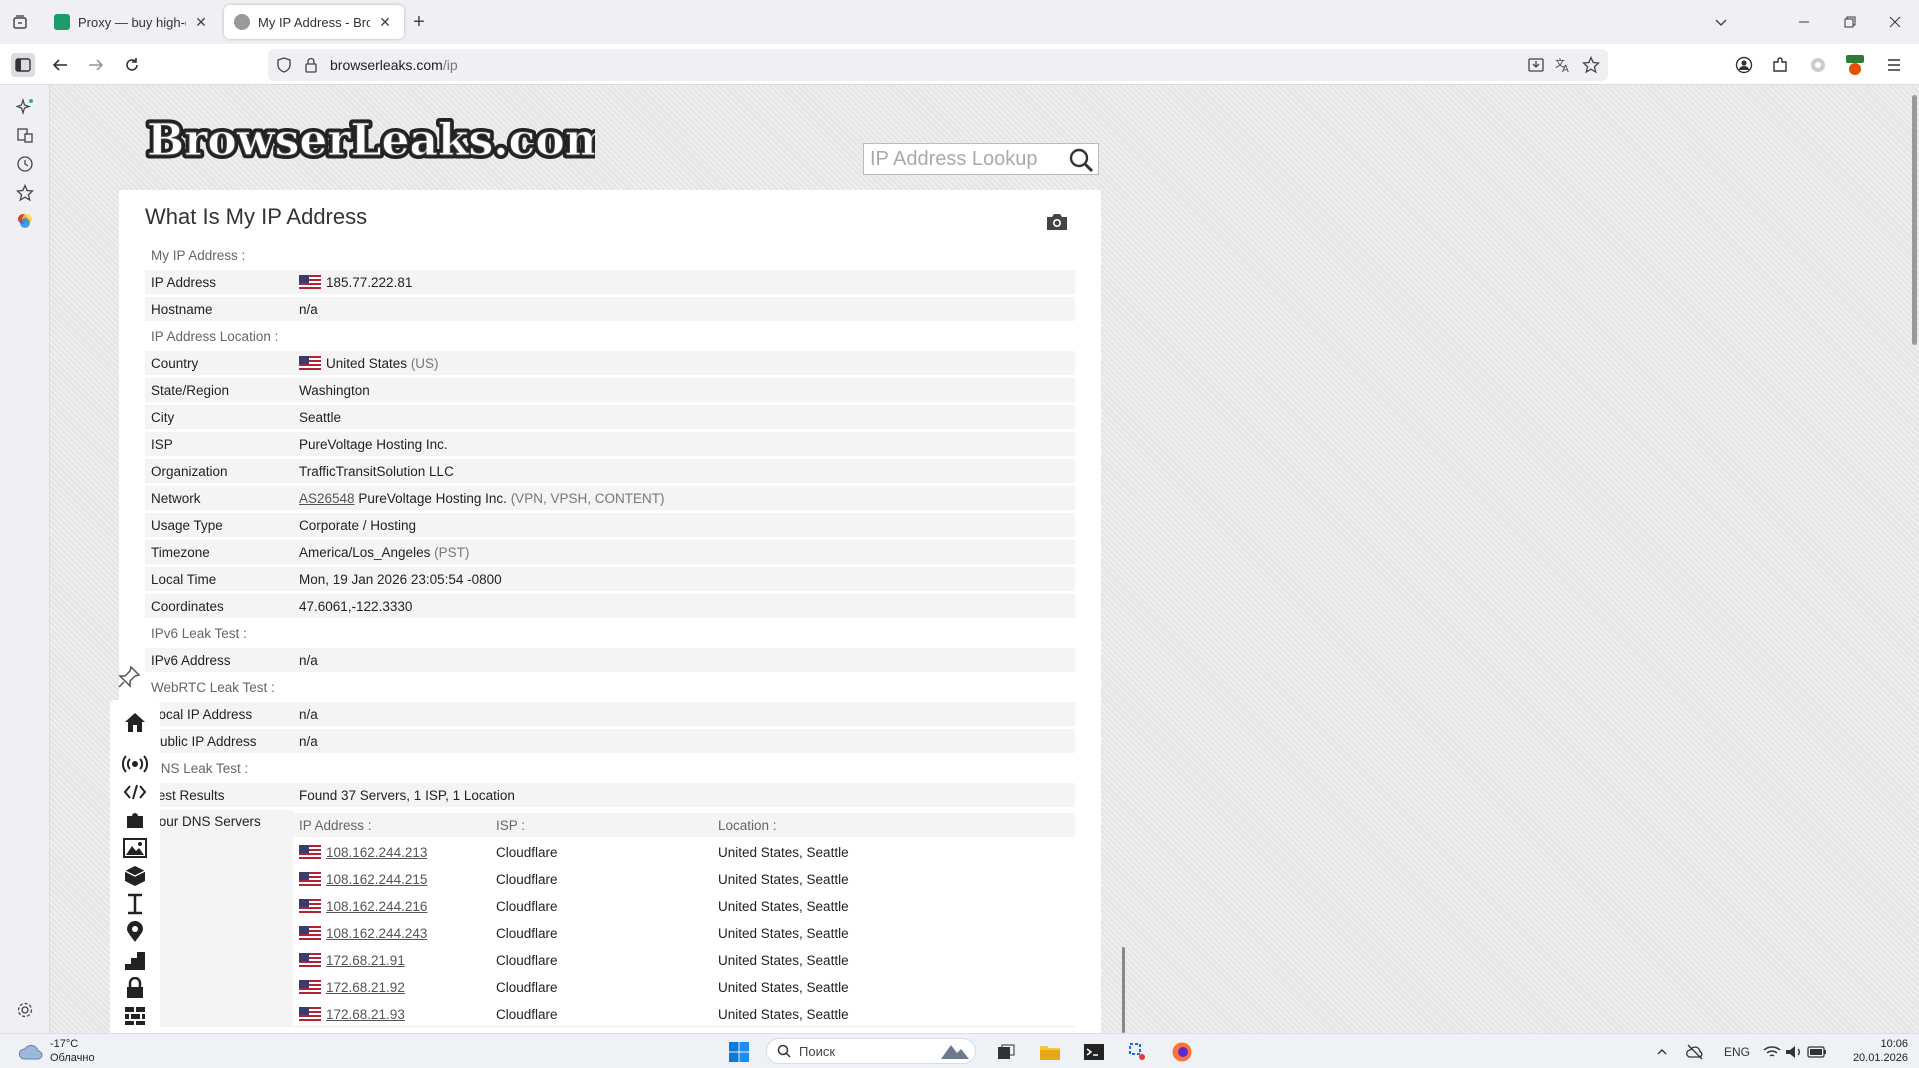 Image resolution: width=1919 pixels, height=1068 pixels. What do you see at coordinates (1006, 1052) in the screenshot?
I see `task-view-icon` at bounding box center [1006, 1052].